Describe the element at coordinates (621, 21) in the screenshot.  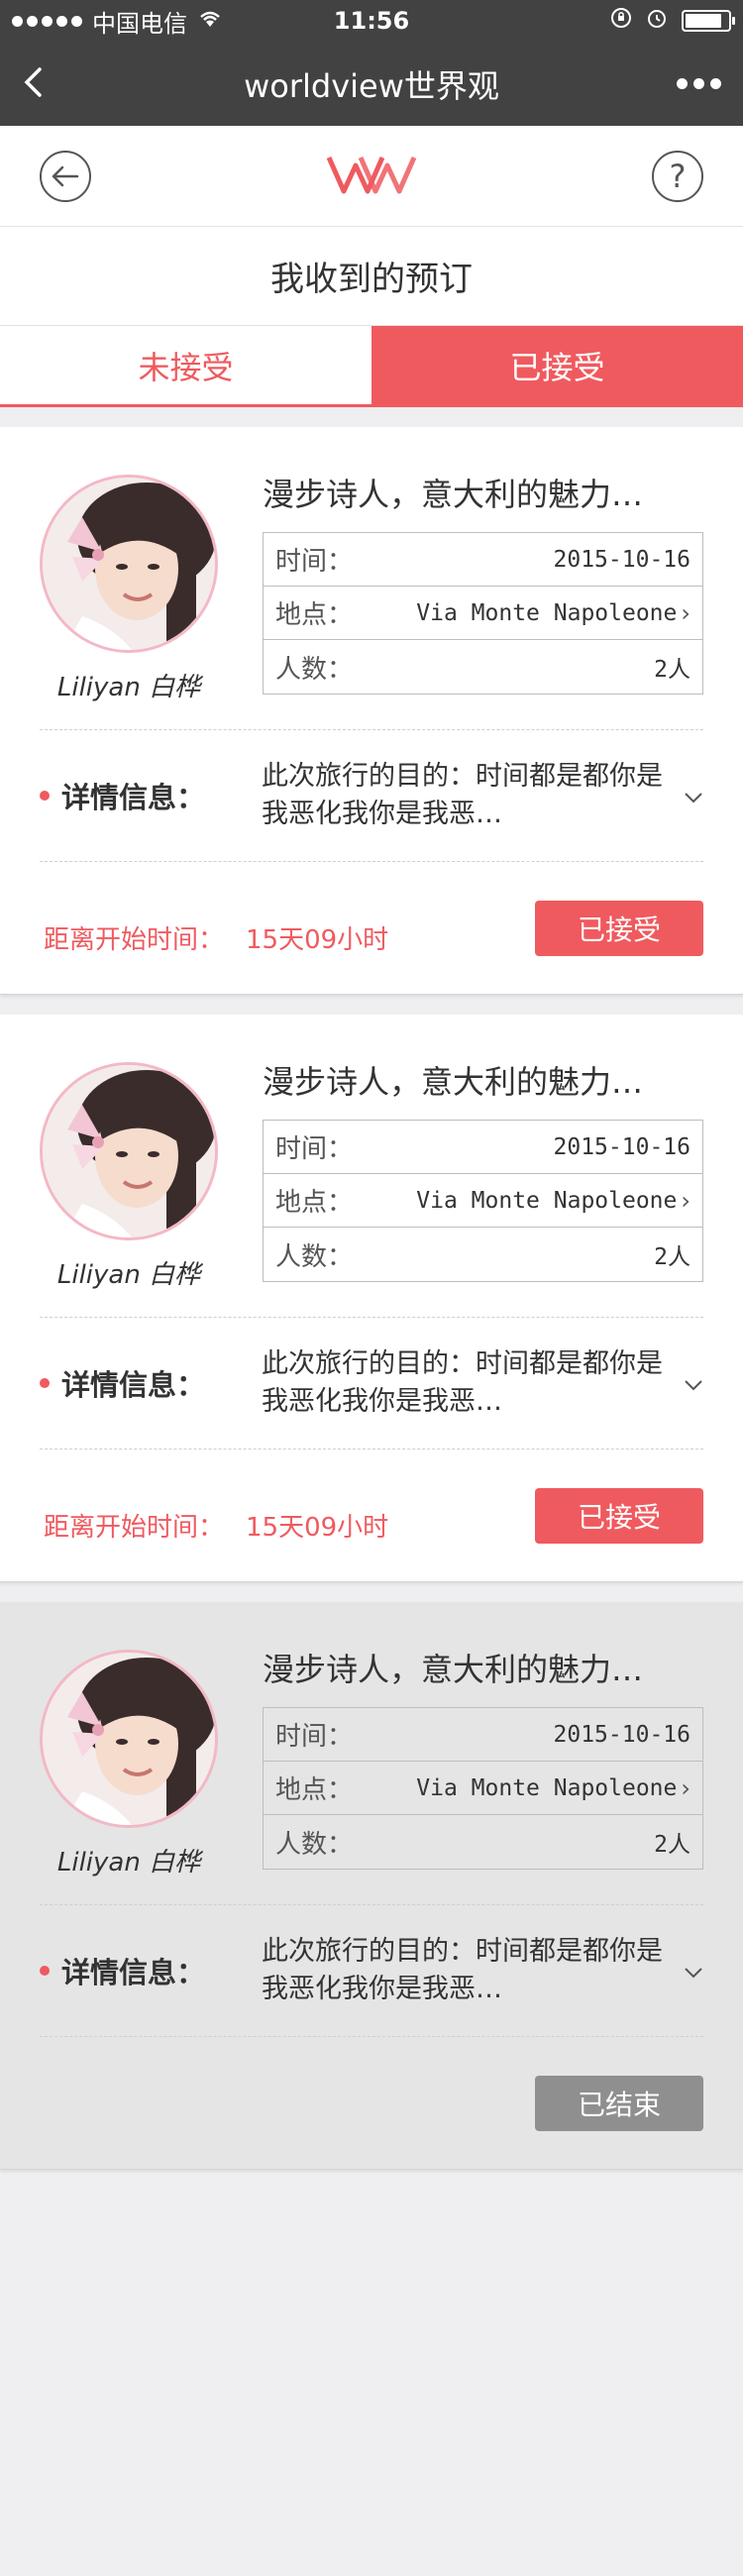
I see `rotation-lock-icon` at that location.